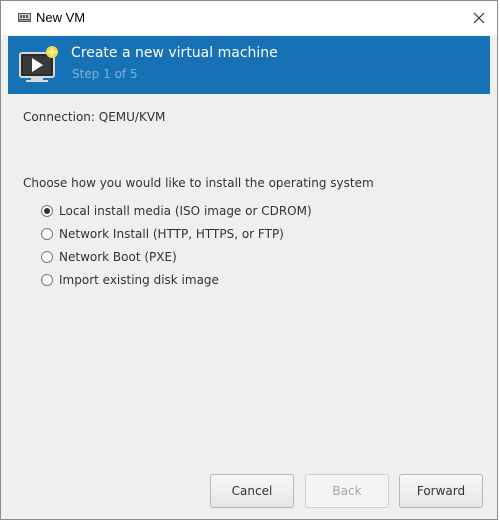 This screenshot has height=526, width=500. I want to click on radio-label: Local install media (ISO image or CDROM), so click(185, 210).